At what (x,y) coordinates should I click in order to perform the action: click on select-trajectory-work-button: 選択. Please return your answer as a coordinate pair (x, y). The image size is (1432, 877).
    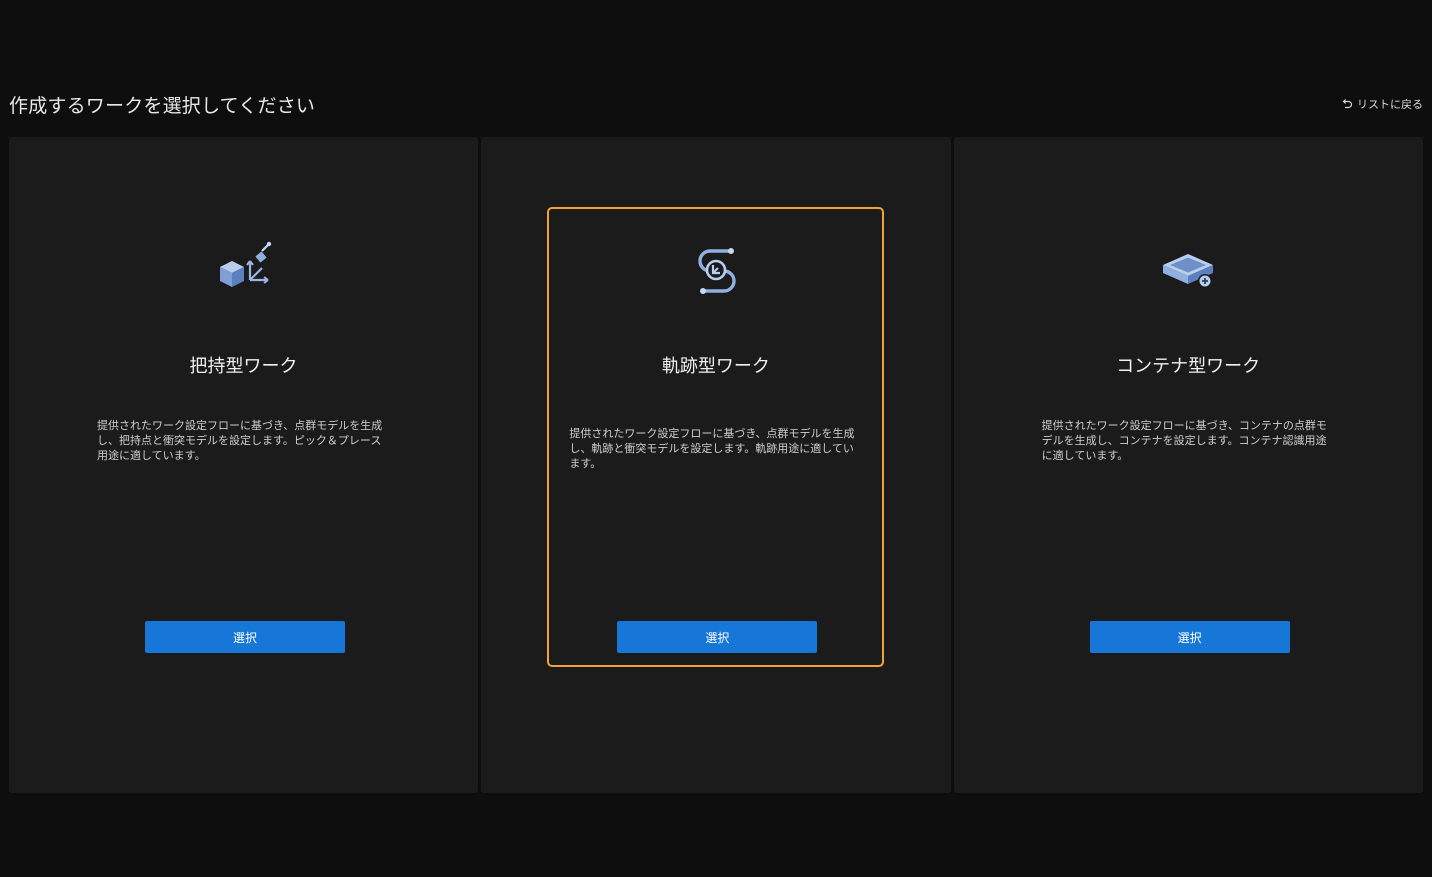
    Looking at the image, I should click on (717, 637).